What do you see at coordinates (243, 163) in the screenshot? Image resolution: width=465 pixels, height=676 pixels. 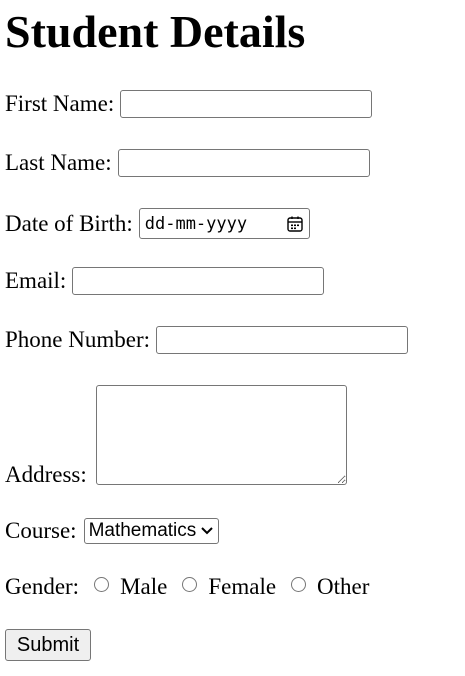 I see `last-name-input` at bounding box center [243, 163].